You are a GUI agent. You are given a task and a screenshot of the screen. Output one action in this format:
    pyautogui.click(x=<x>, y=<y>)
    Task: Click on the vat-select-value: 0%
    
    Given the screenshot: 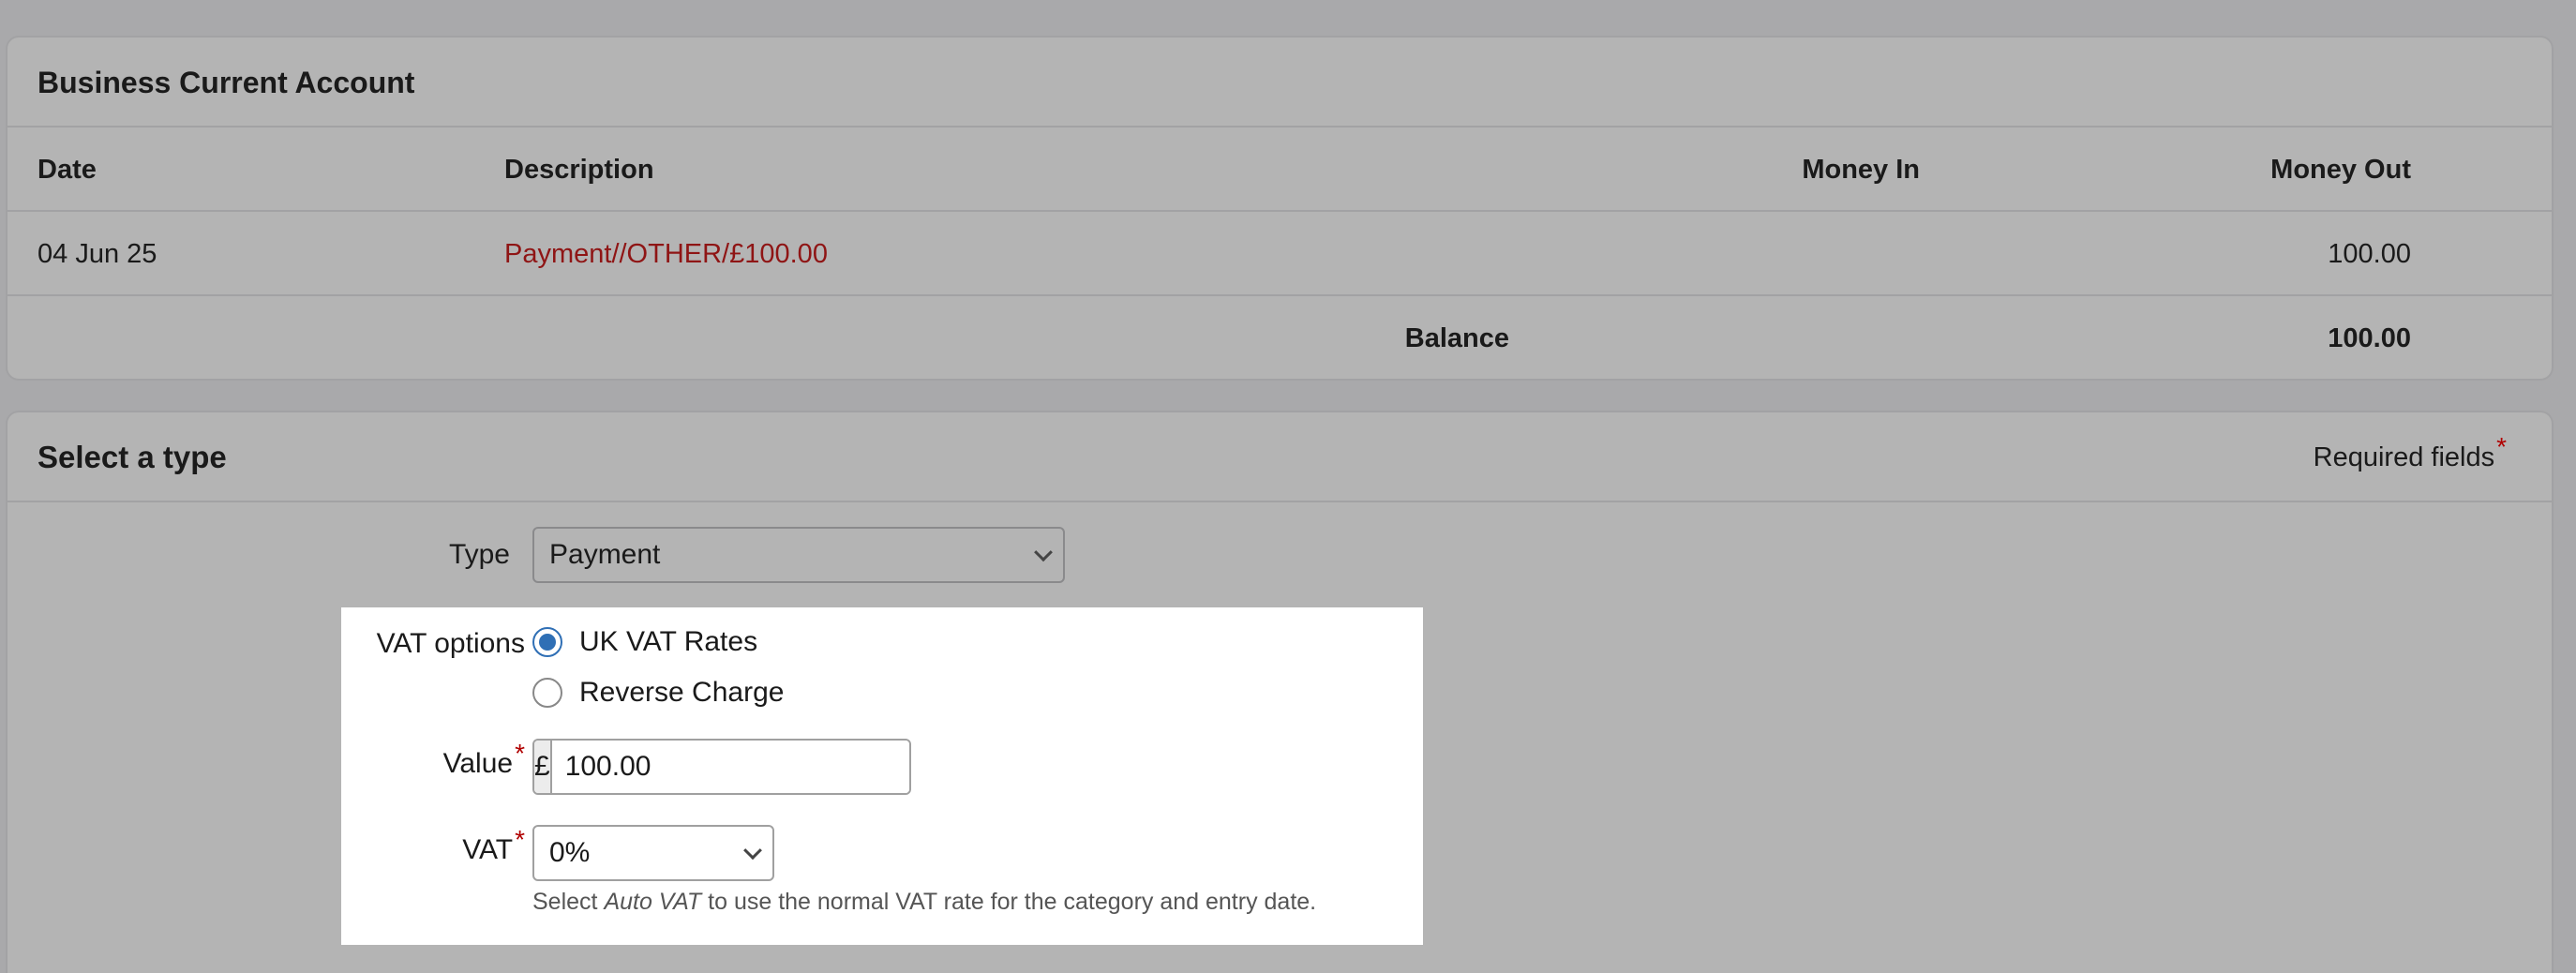 What is the action you would take?
    pyautogui.click(x=570, y=852)
    